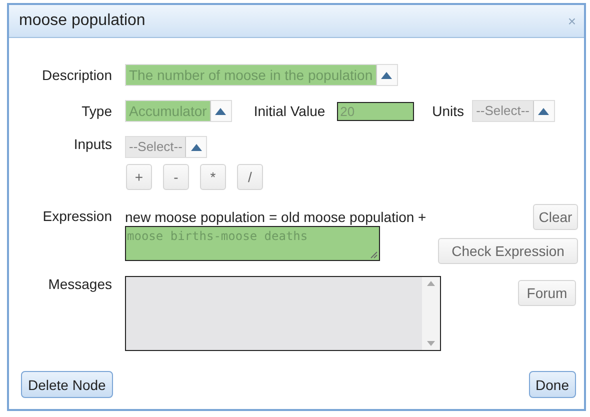  What do you see at coordinates (431, 313) in the screenshot?
I see `scrollbar` at bounding box center [431, 313].